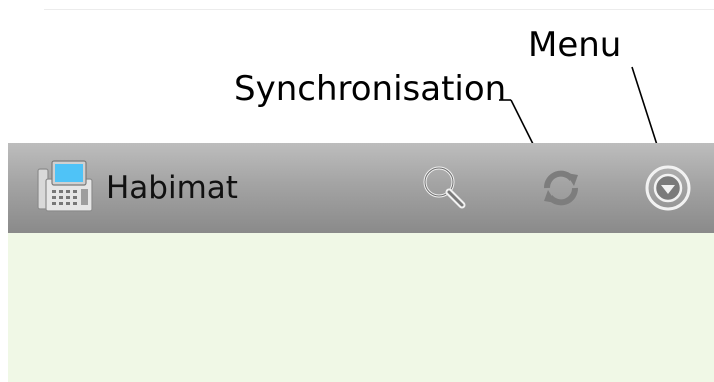  Describe the element at coordinates (172, 188) in the screenshot. I see `app-title: Habimat` at that location.